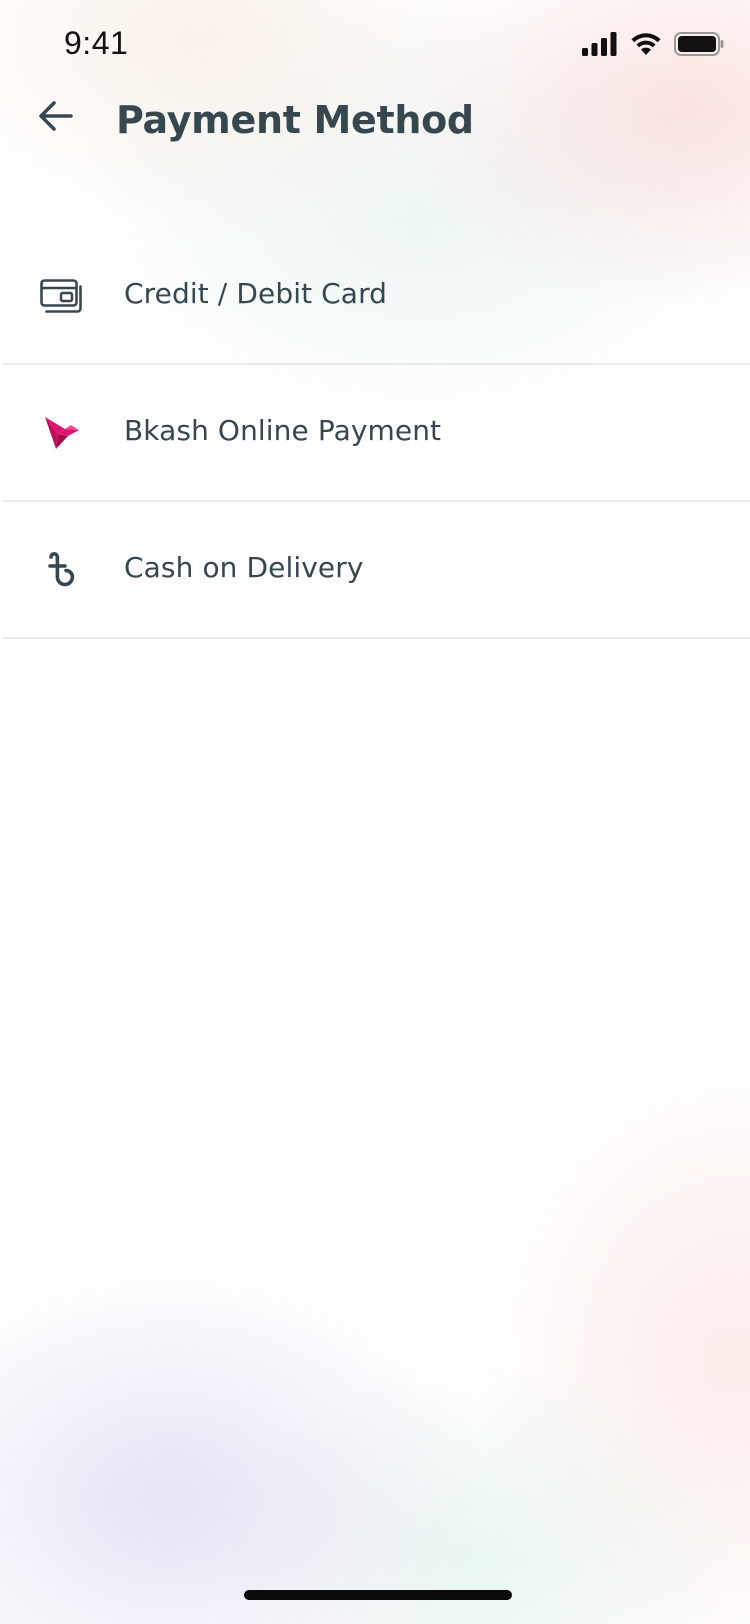 Image resolution: width=750 pixels, height=1624 pixels. What do you see at coordinates (96, 43) in the screenshot?
I see `status-time: 9:41` at bounding box center [96, 43].